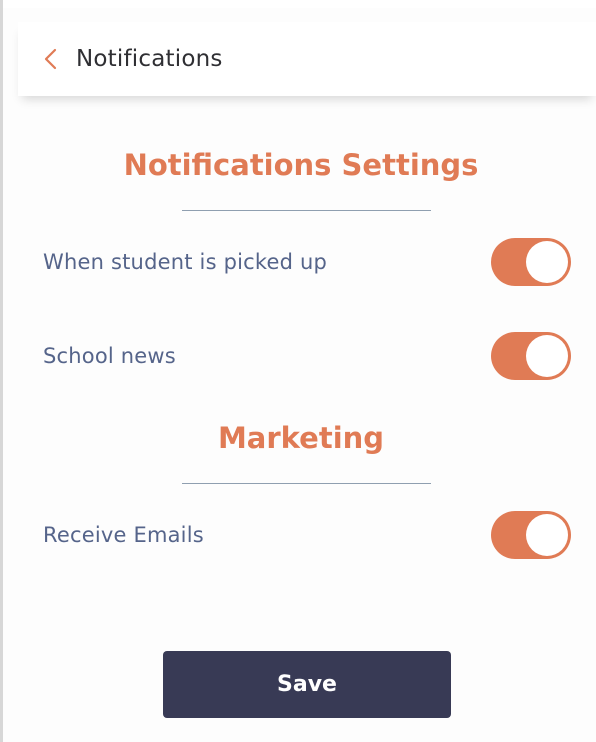  I want to click on receive-emails-toggle, so click(531, 535).